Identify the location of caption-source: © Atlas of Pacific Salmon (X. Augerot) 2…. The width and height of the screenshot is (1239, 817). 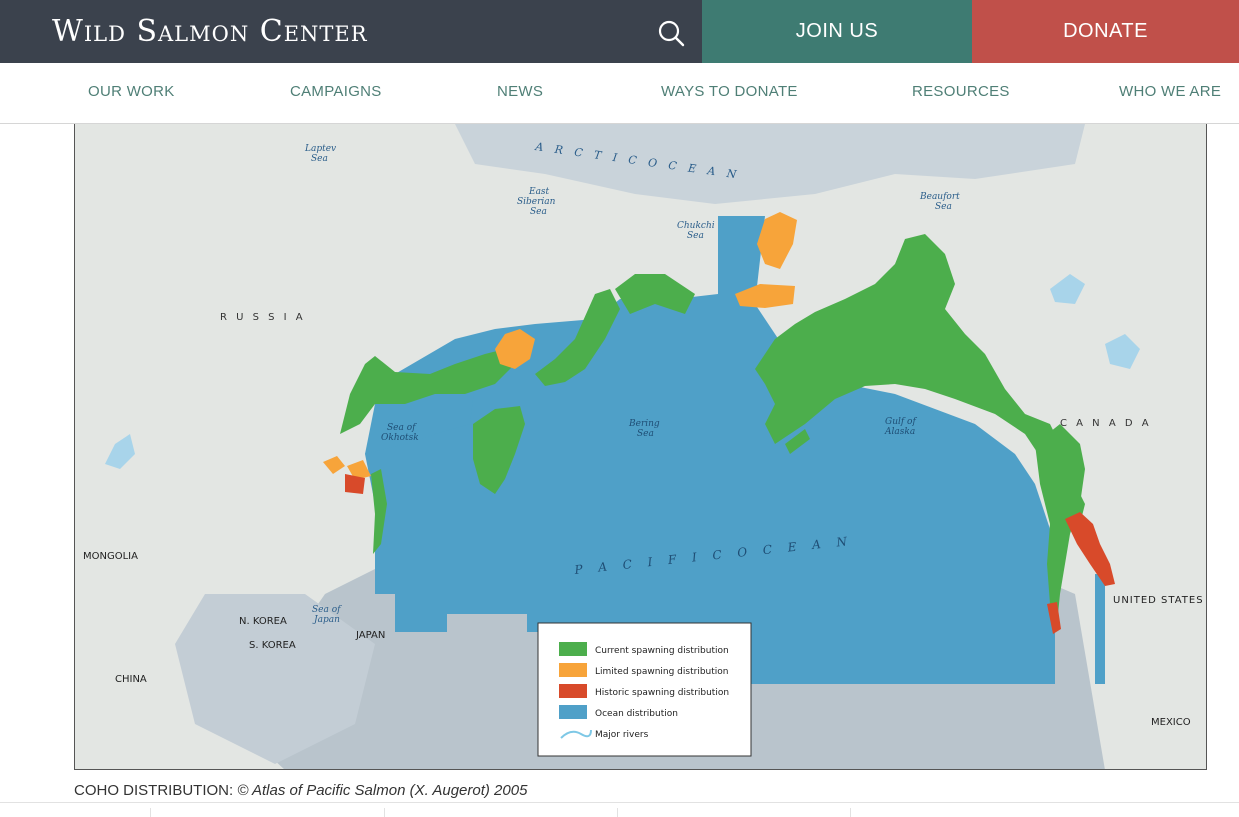
(382, 790).